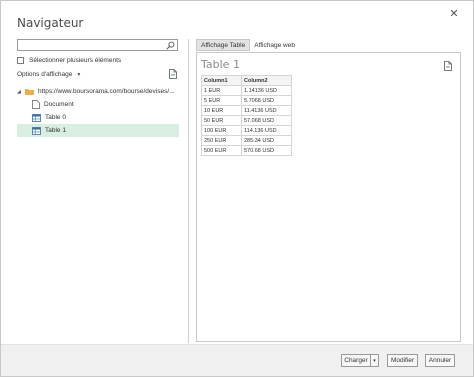 Image resolution: width=474 pixels, height=377 pixels. What do you see at coordinates (55, 117) in the screenshot?
I see `tree-item-label: Table 0` at bounding box center [55, 117].